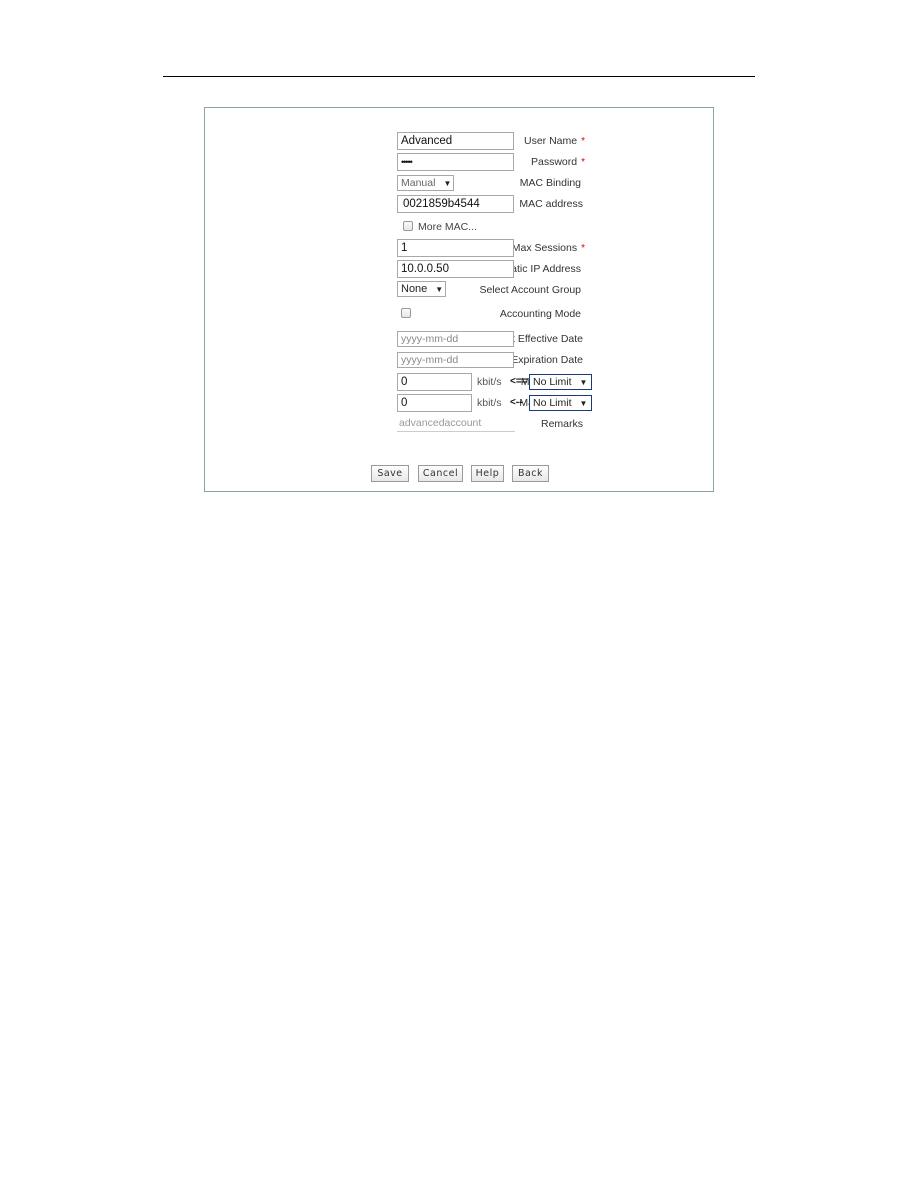 The image size is (918, 1188). What do you see at coordinates (455, 248) in the screenshot?
I see `max-sessions-input: 1` at bounding box center [455, 248].